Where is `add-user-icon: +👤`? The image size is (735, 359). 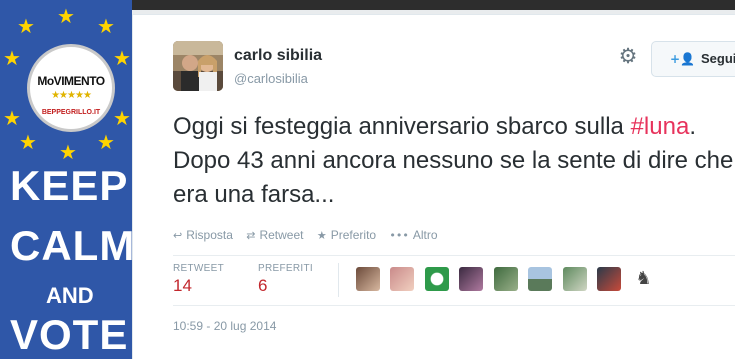 add-user-icon: +👤 is located at coordinates (682, 59).